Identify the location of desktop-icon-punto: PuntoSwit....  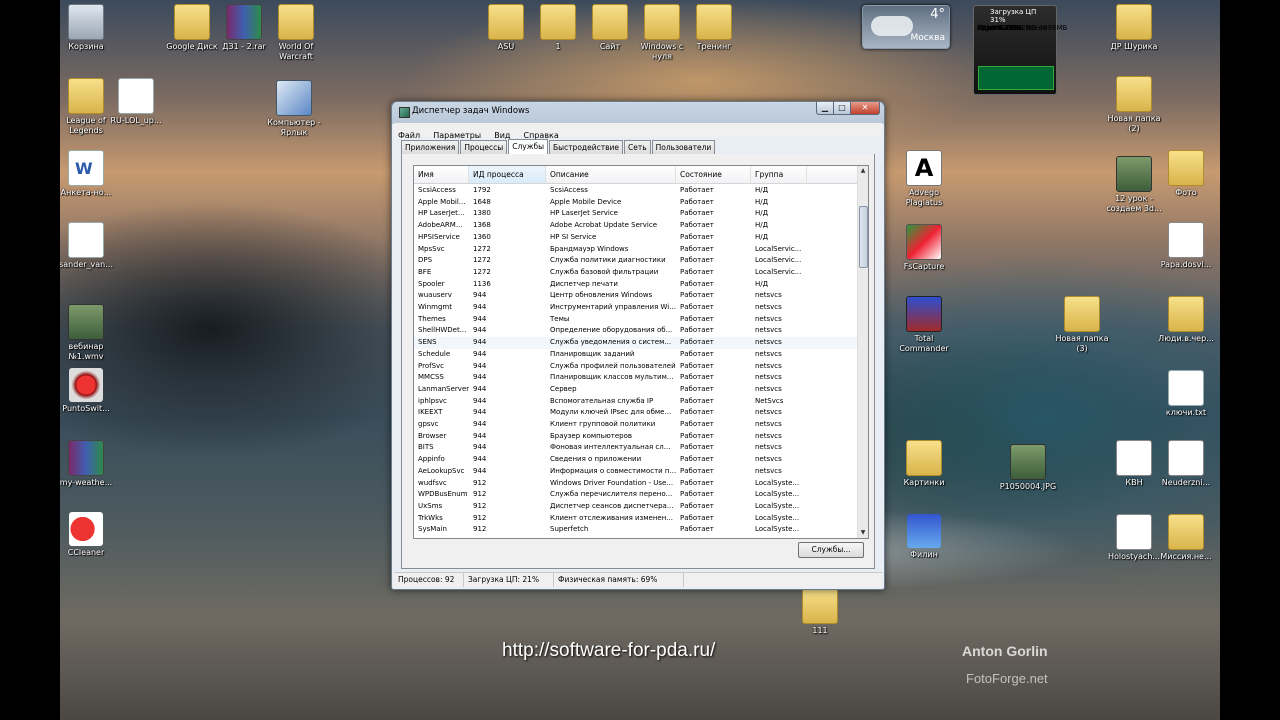
(89, 391).